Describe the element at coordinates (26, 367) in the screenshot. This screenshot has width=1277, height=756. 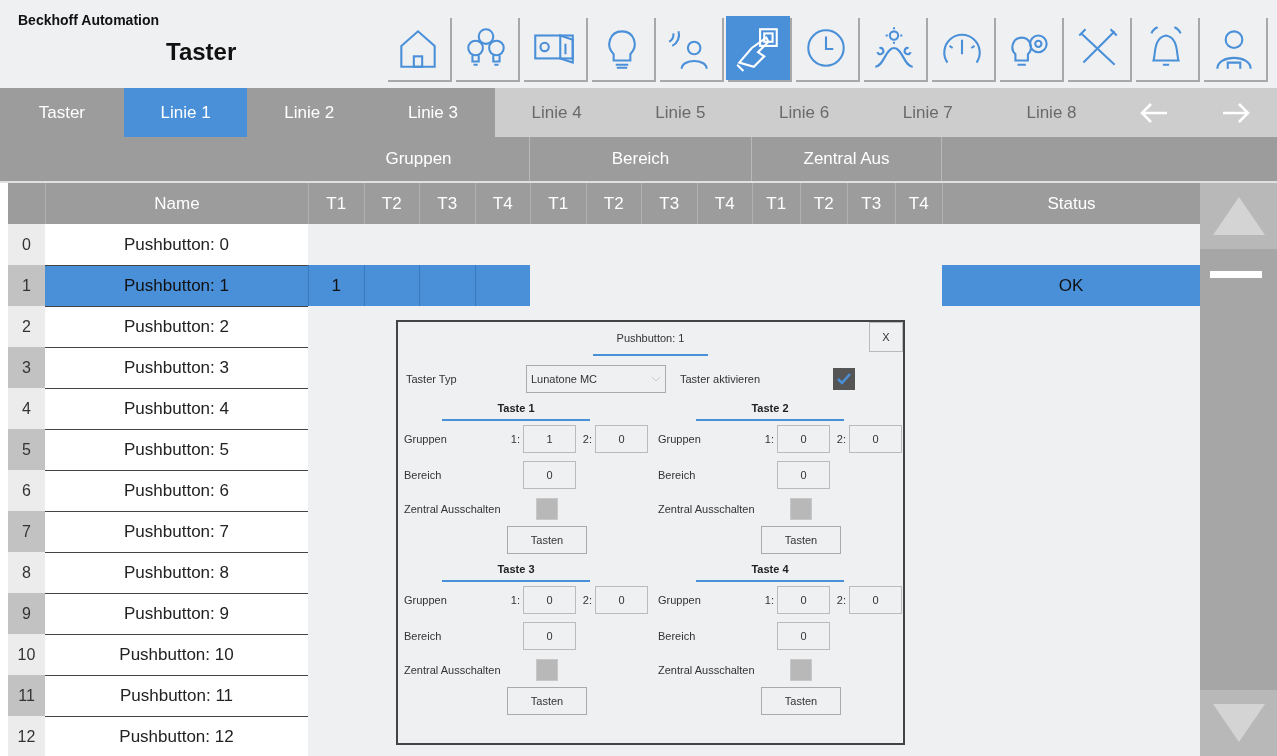
I see `row-number: 3` at that location.